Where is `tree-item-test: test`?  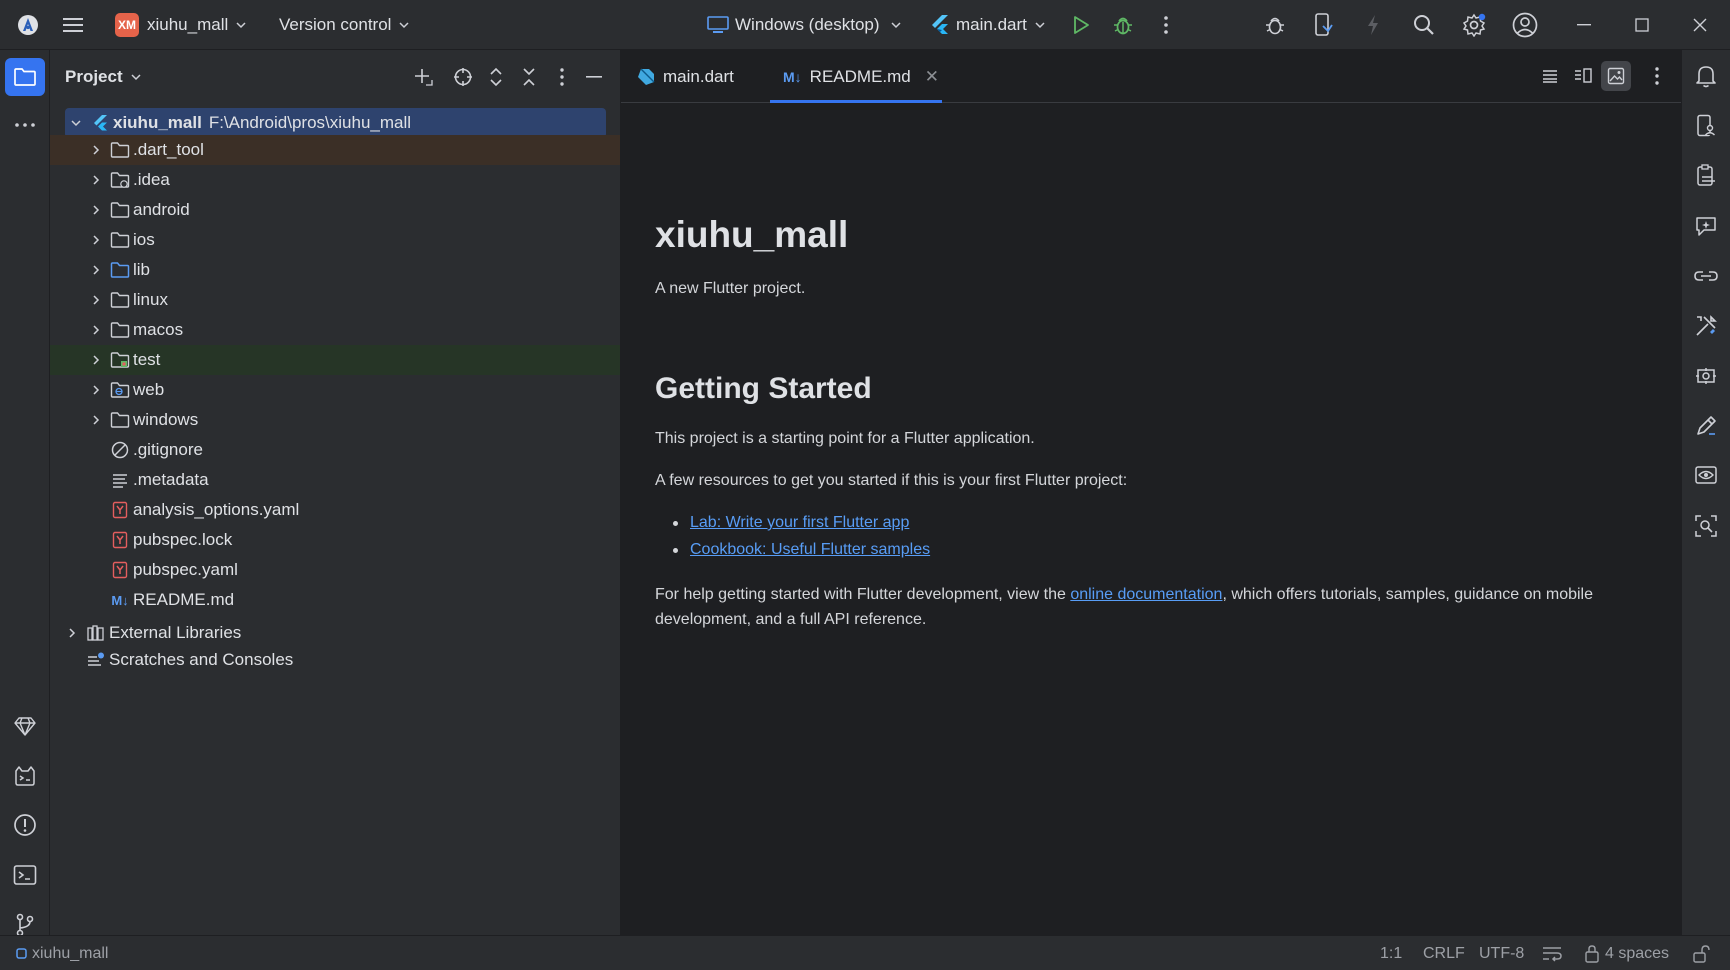 tree-item-test: test is located at coordinates (335, 360).